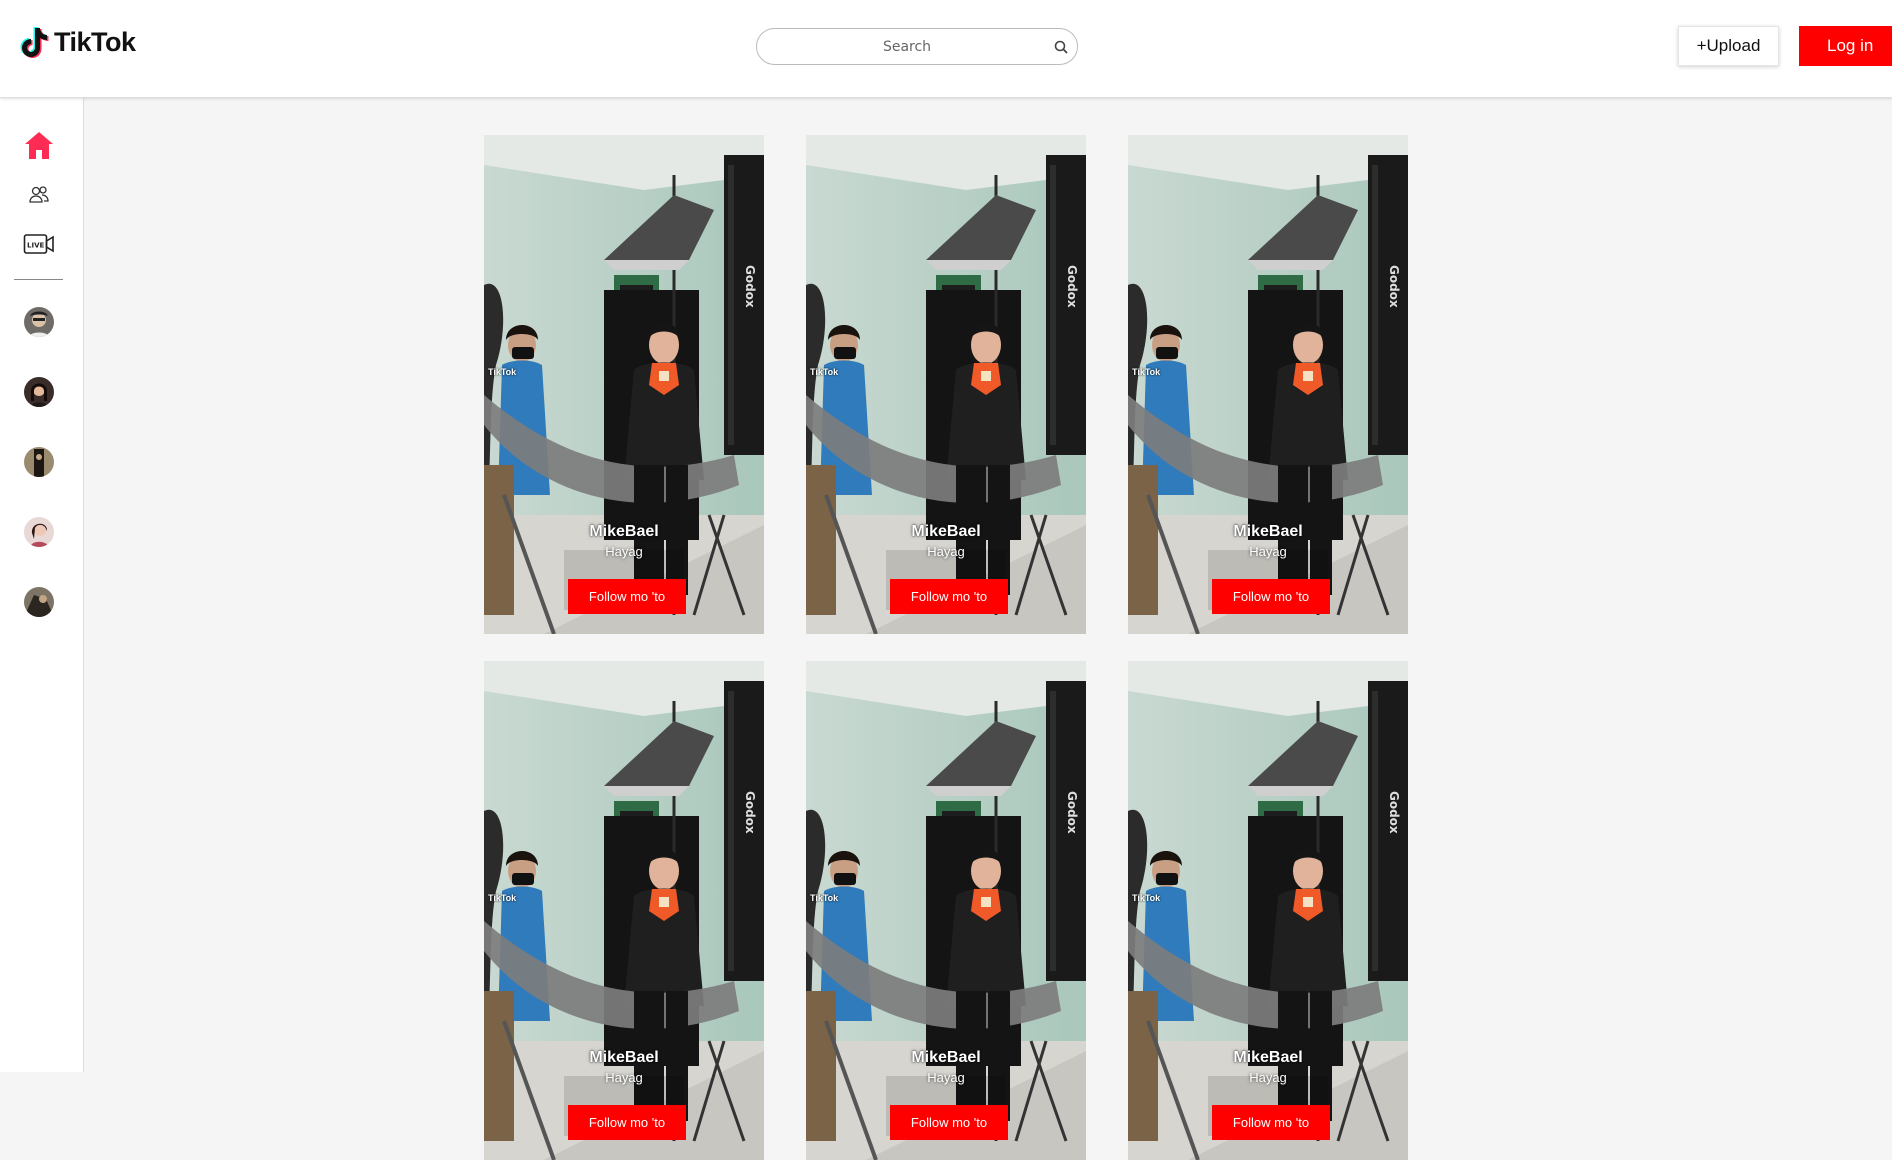 The height and width of the screenshot is (1160, 1892). Describe the element at coordinates (34, 42) in the screenshot. I see `tiktok-note-icon` at that location.